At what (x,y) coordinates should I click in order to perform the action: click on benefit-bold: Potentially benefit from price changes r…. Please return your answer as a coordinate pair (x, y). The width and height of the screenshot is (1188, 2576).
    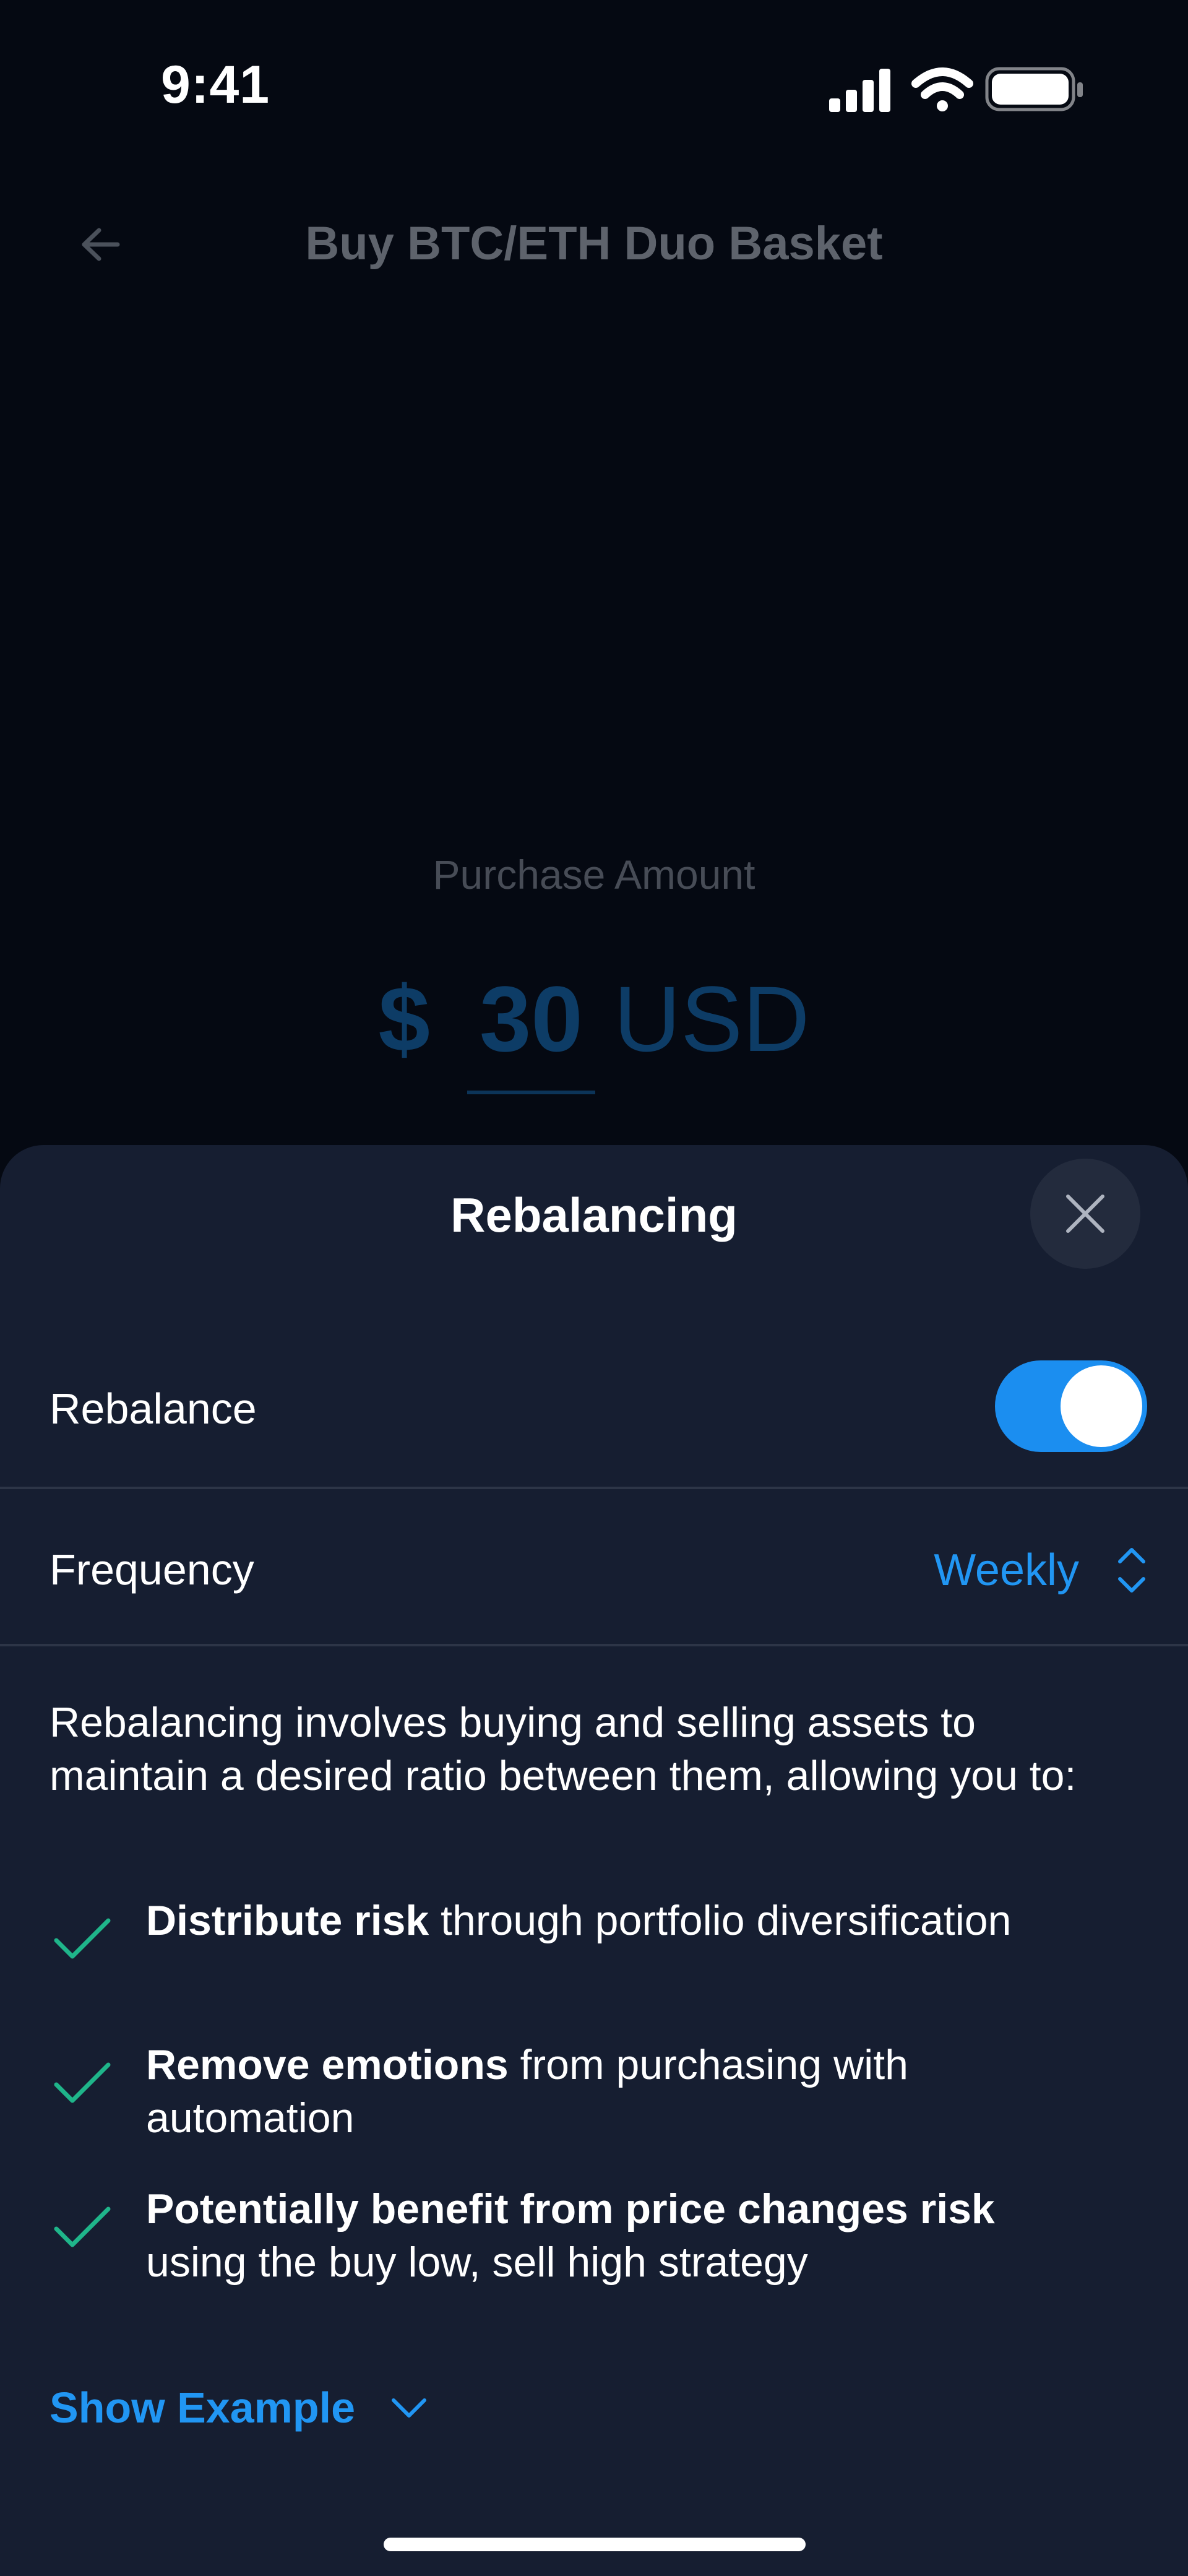
    Looking at the image, I should click on (570, 2208).